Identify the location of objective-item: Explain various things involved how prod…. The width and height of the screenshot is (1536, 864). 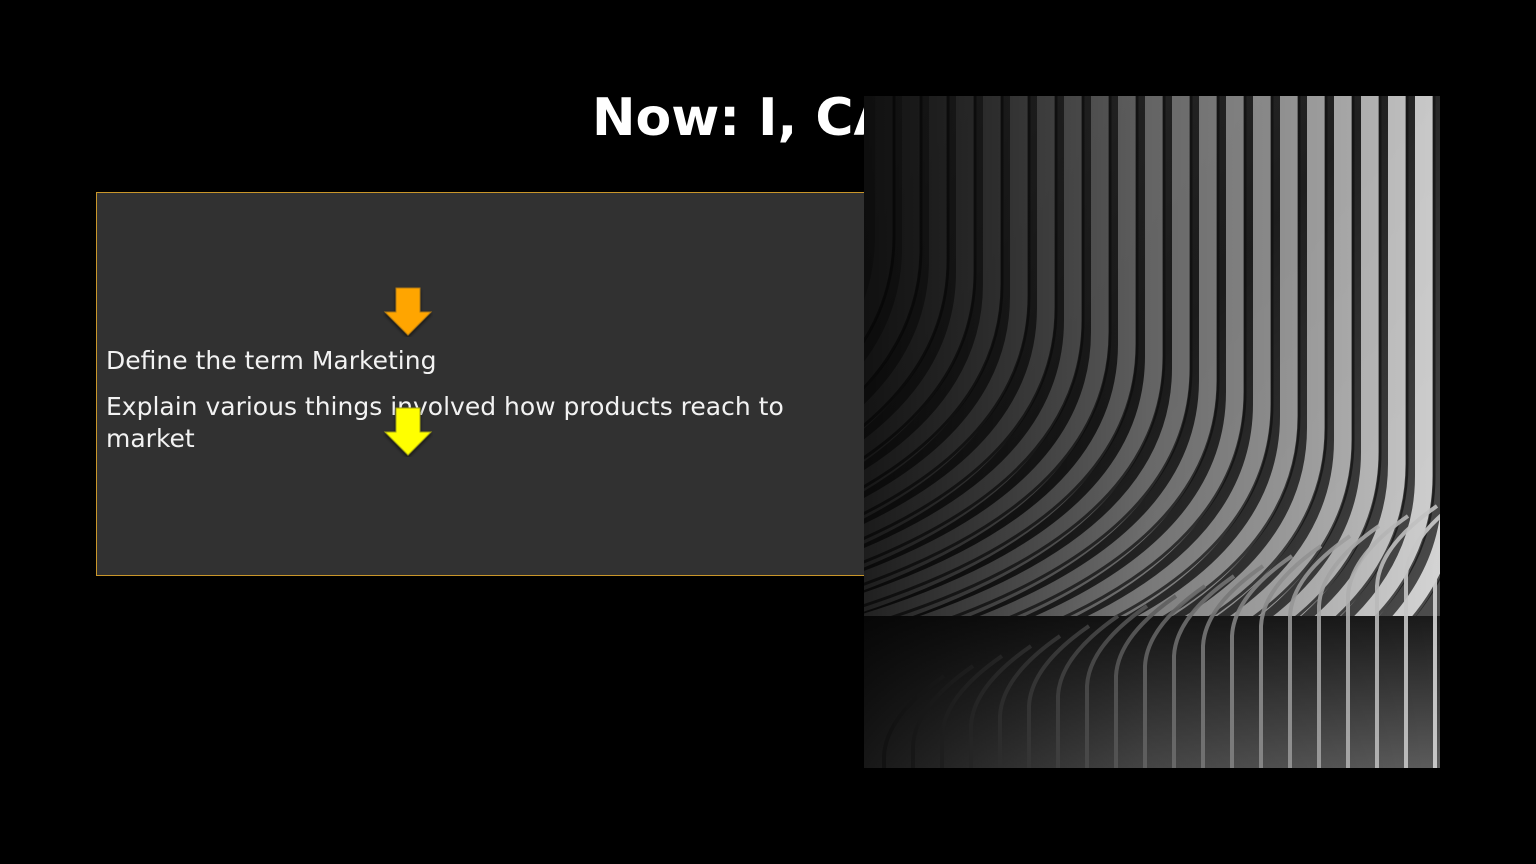
(445, 422).